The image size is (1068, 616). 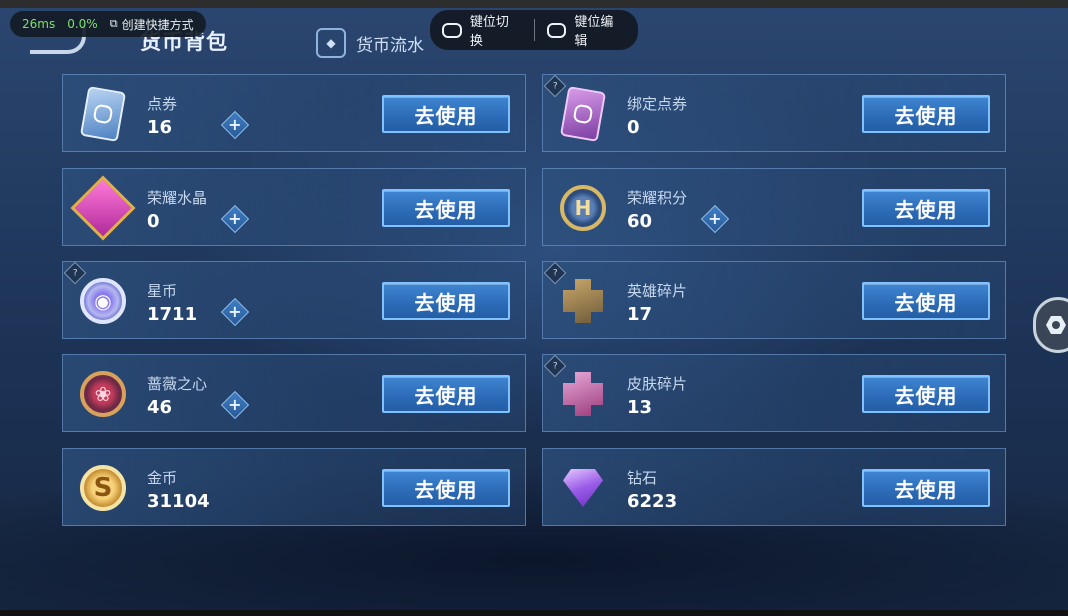 I want to click on gold-coin-icon: S, so click(x=103, y=488).